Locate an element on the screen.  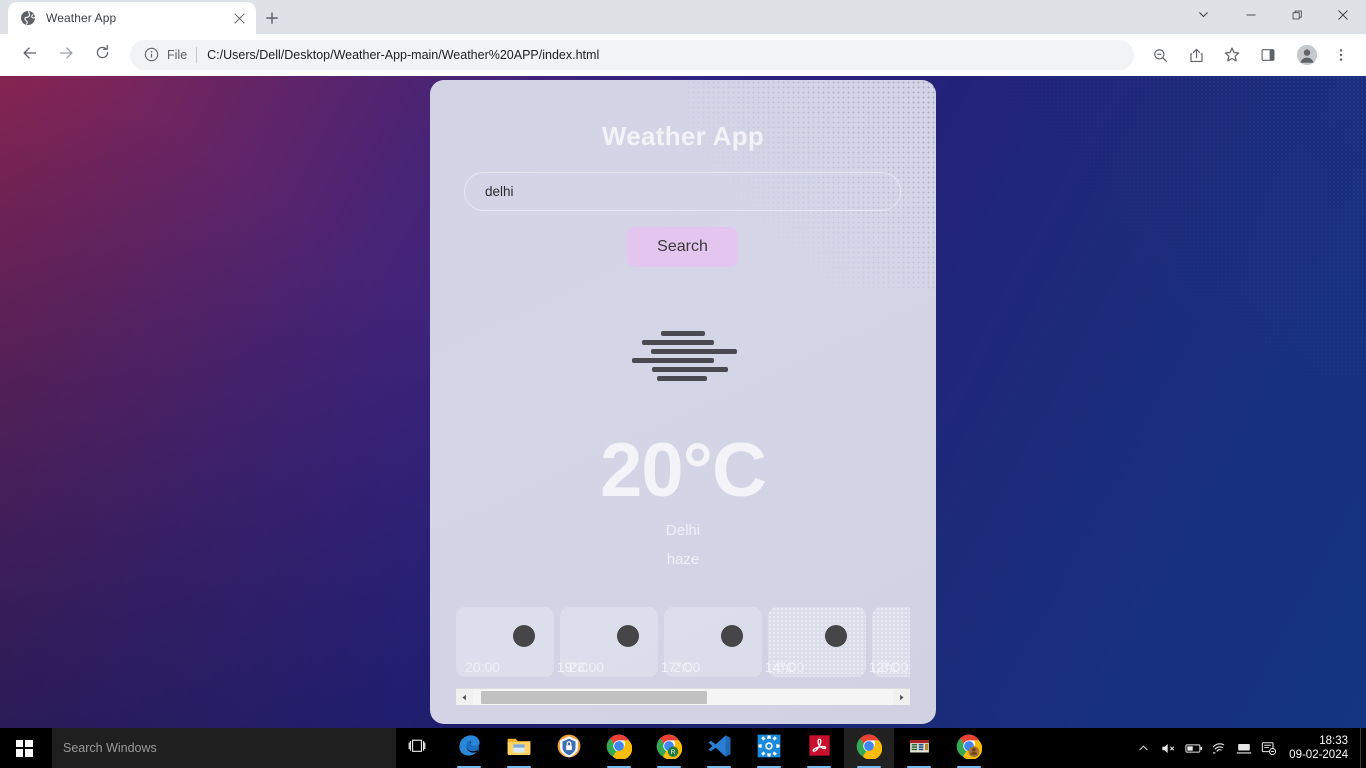
tab-title: Weather App is located at coordinates (81, 18).